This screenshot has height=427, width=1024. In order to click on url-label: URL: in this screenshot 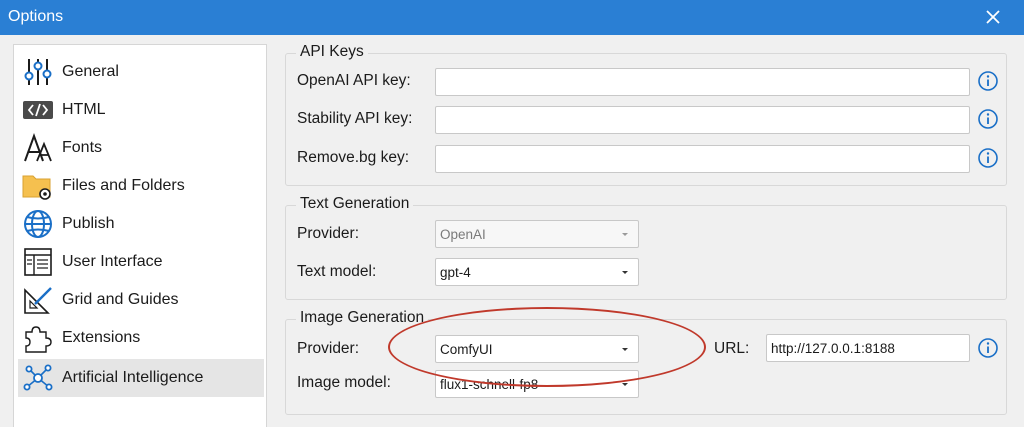, I will do `click(732, 348)`.